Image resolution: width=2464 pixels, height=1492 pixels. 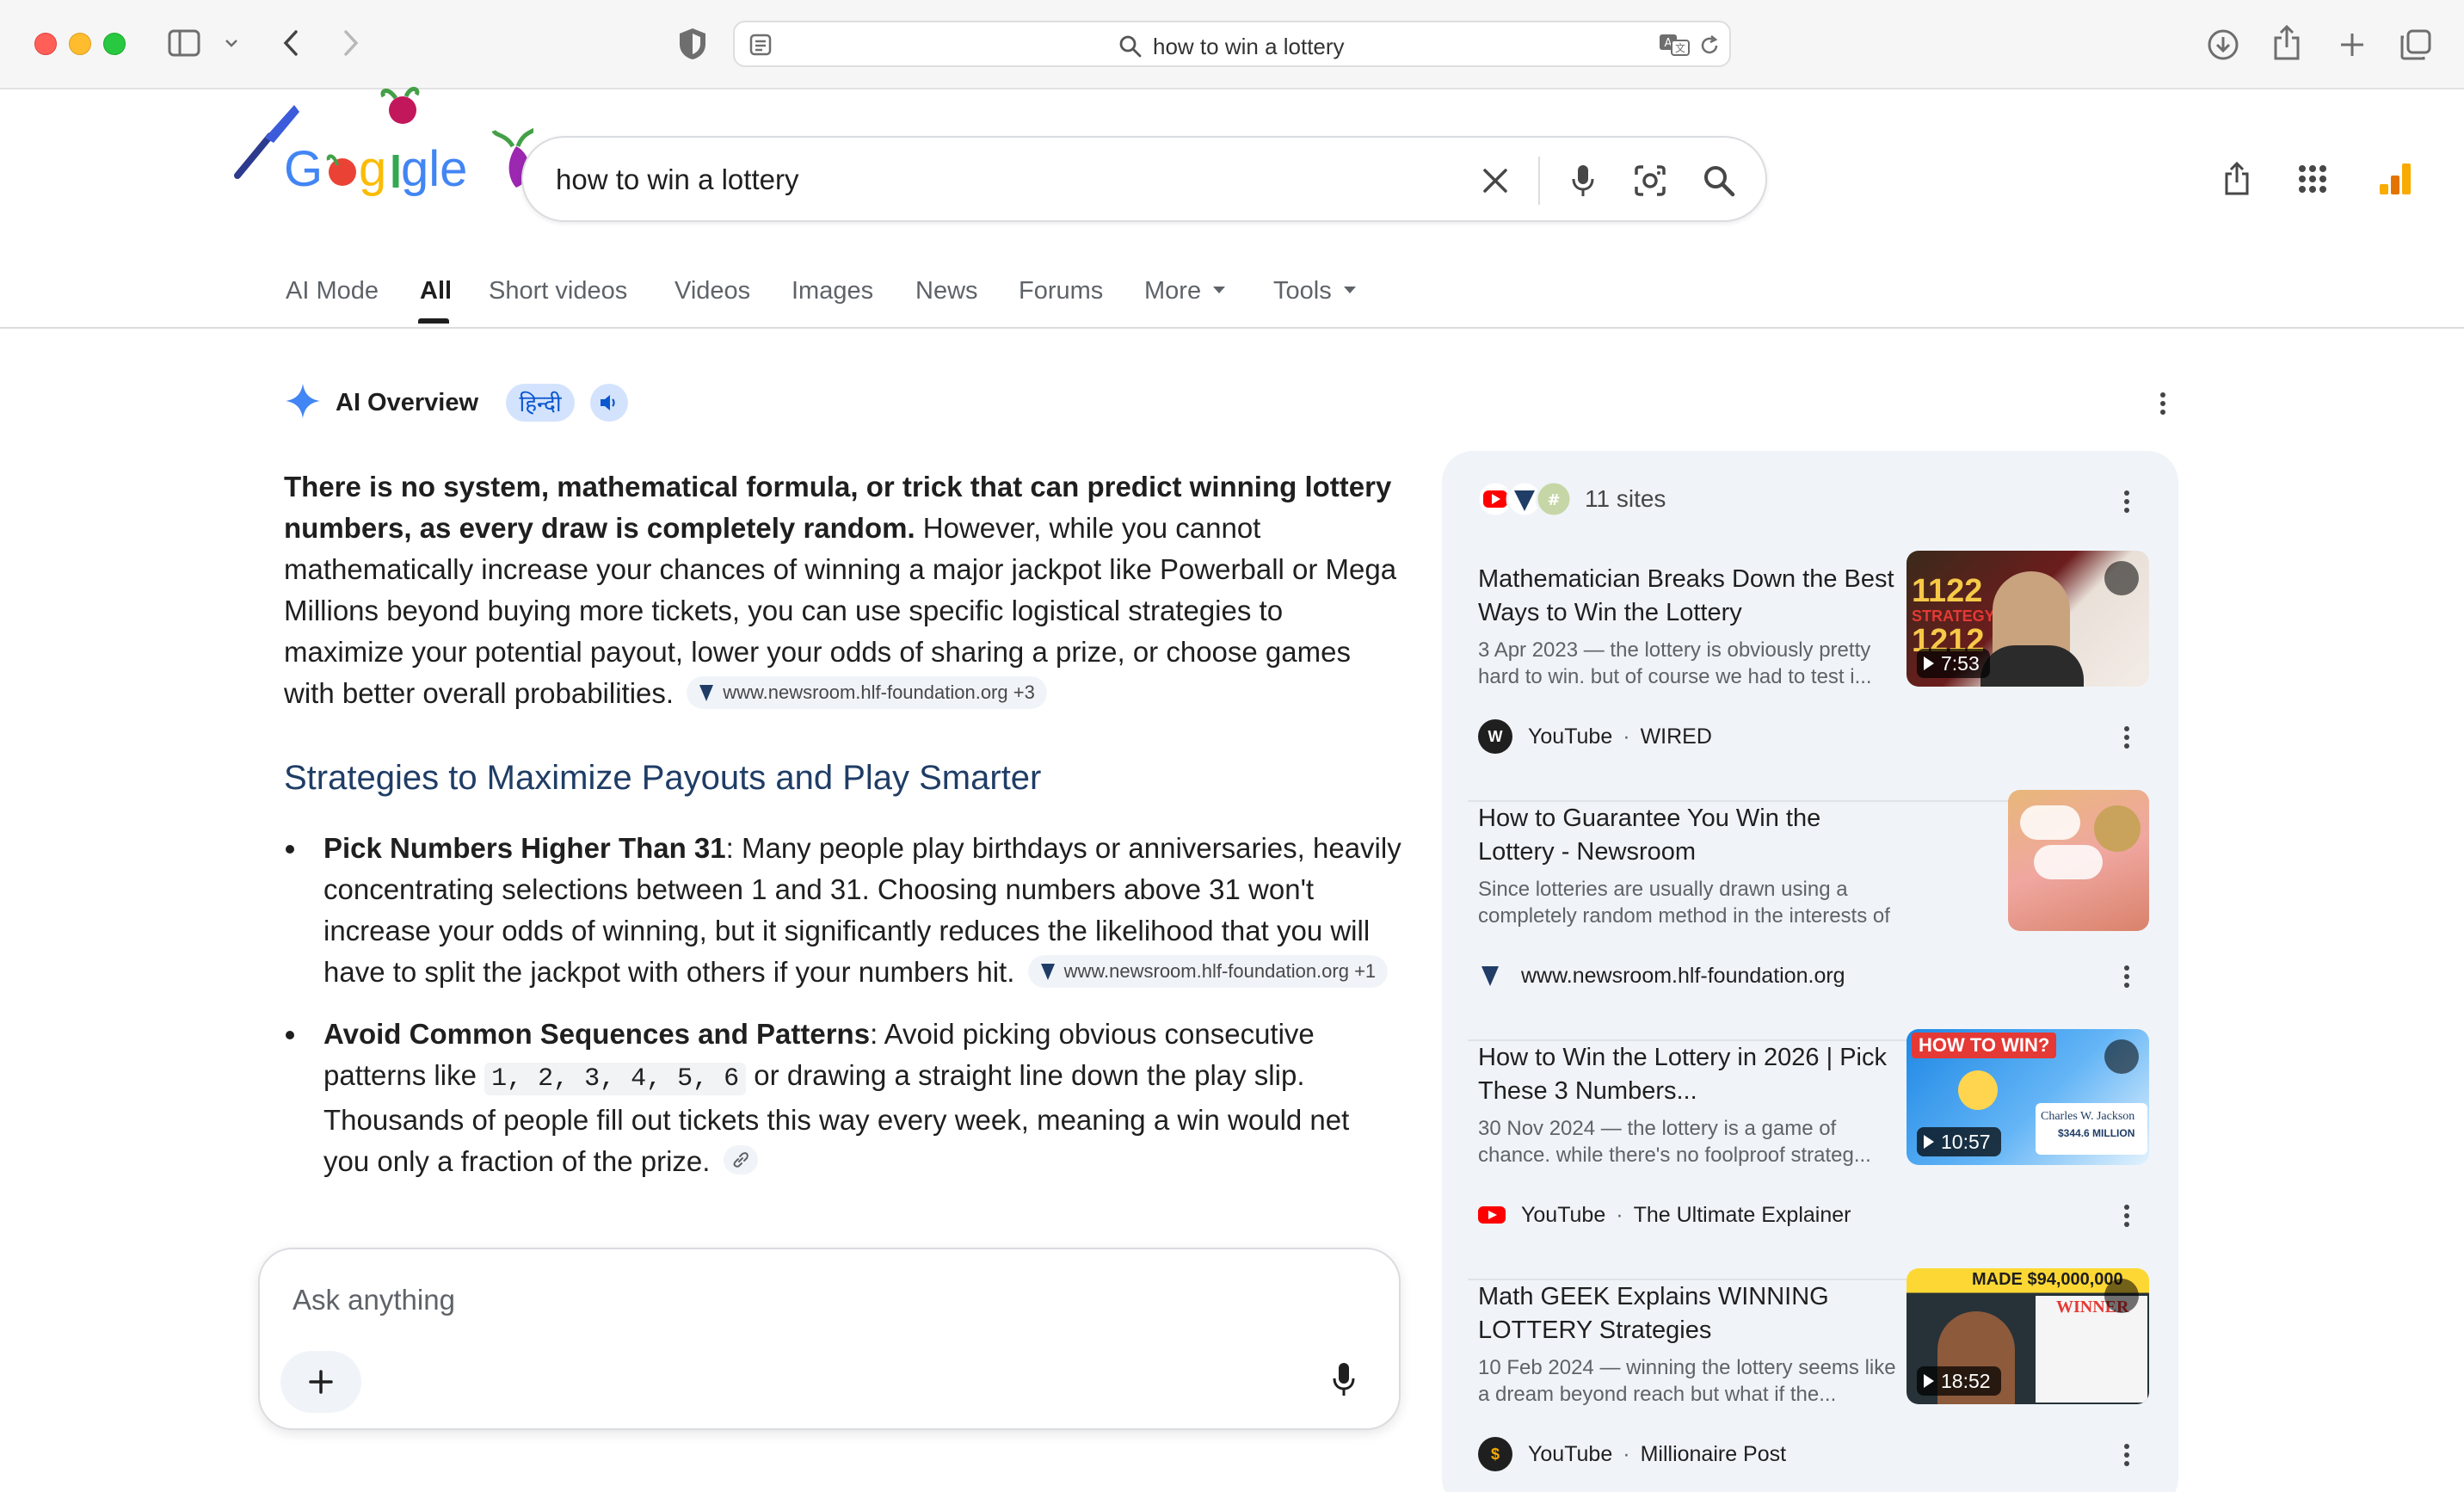 What do you see at coordinates (1495, 181) in the screenshot?
I see `clear-icon` at bounding box center [1495, 181].